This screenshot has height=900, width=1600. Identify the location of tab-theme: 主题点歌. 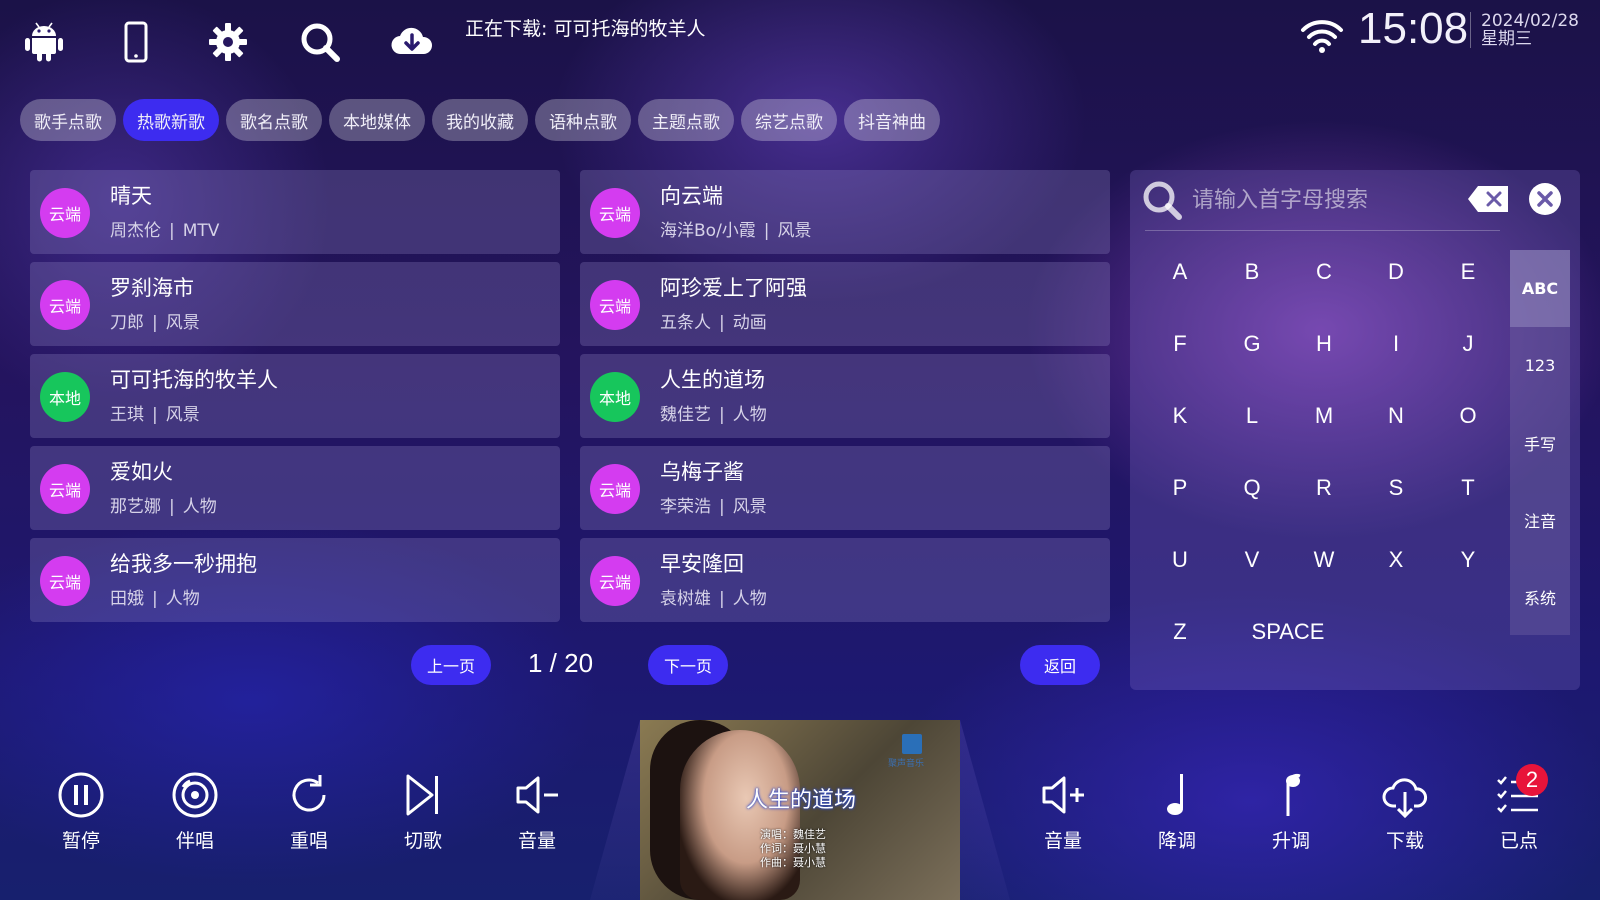
(686, 120).